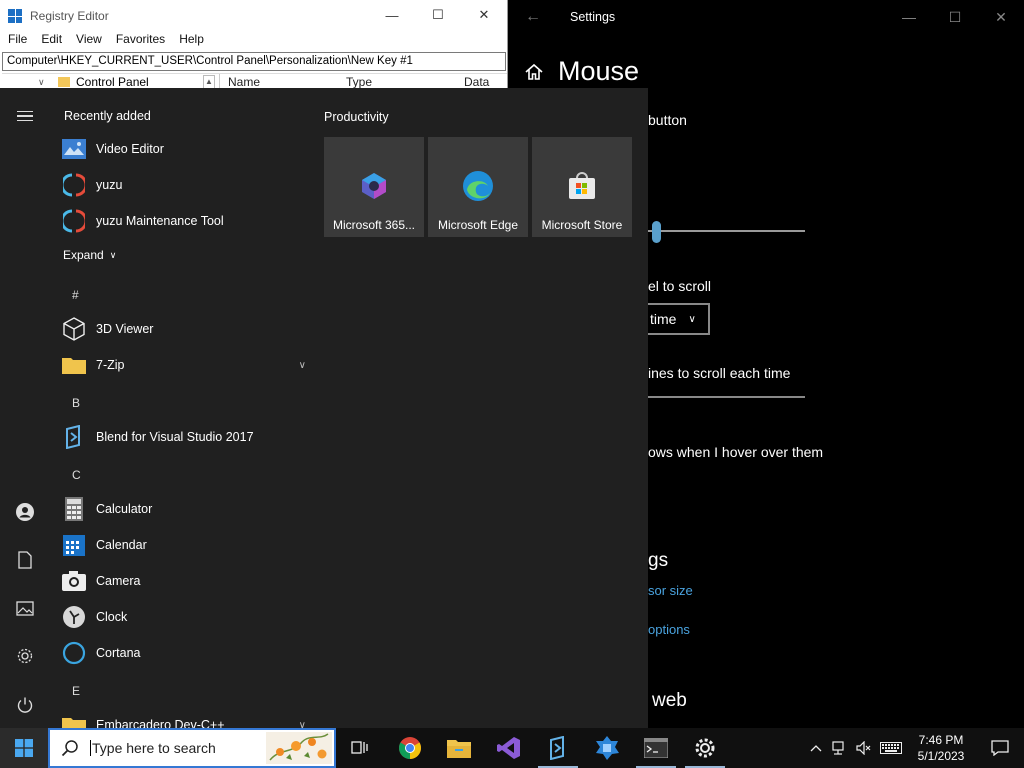 Image resolution: width=1024 pixels, height=768 pixels. I want to click on column-header-data: Data, so click(476, 82).